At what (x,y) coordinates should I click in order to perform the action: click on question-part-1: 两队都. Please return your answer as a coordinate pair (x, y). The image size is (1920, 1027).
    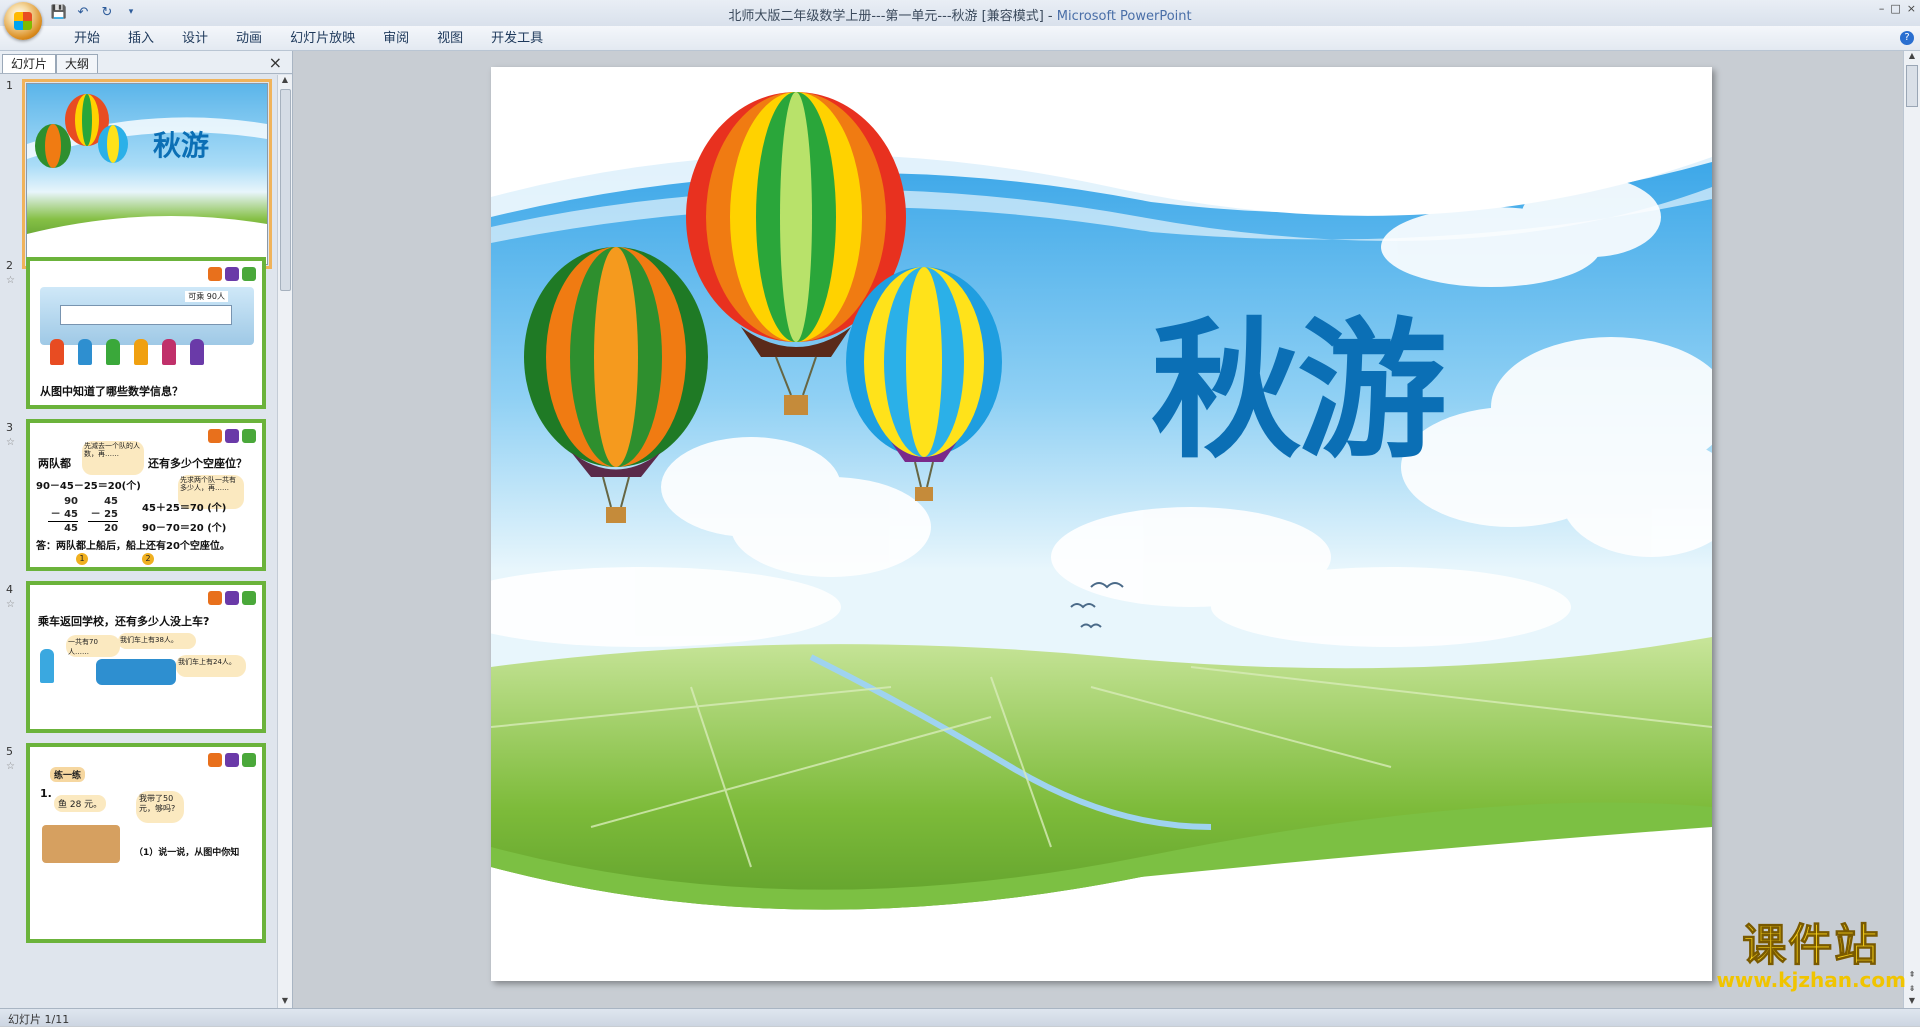
    Looking at the image, I should click on (54, 463).